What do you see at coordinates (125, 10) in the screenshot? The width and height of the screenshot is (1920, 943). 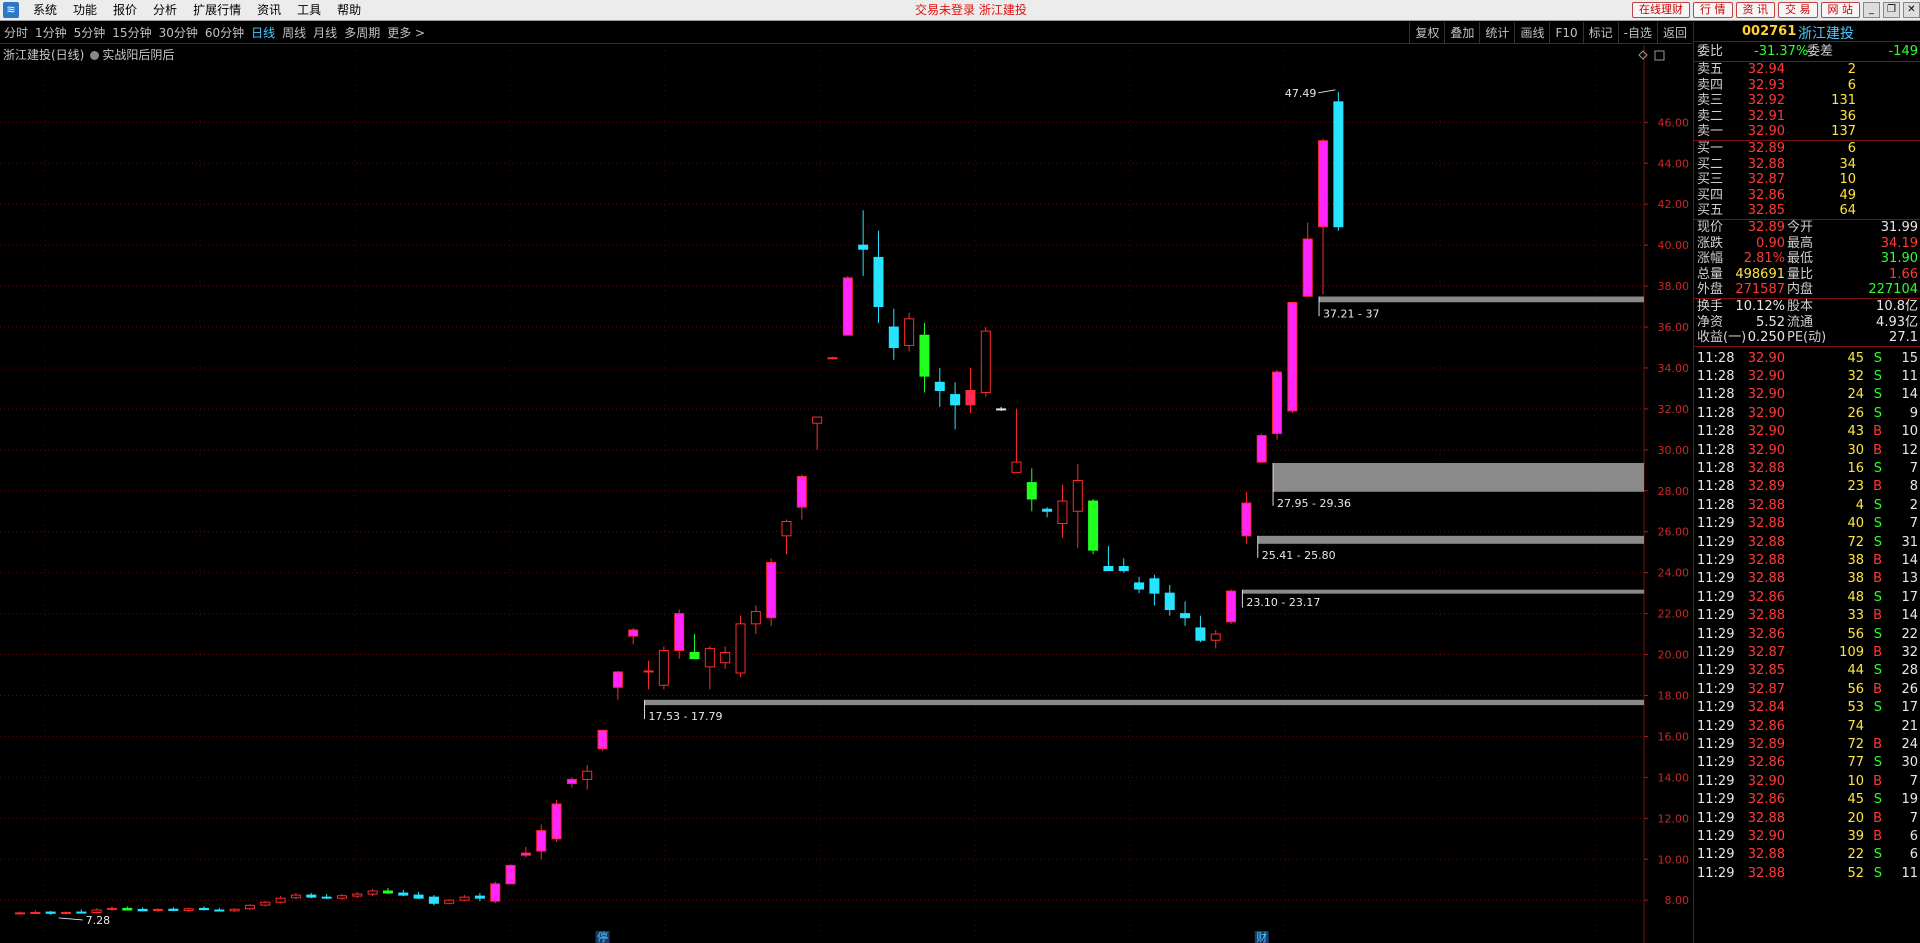 I see `menu-item: 报价` at bounding box center [125, 10].